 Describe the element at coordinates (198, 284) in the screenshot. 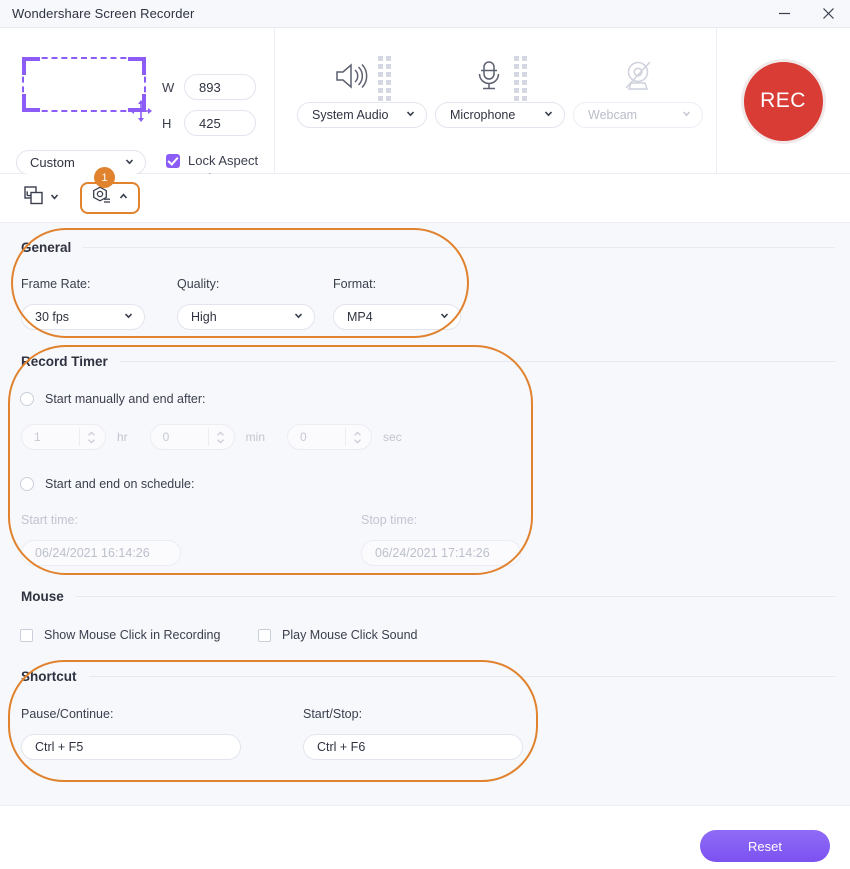

I see `quality-label: Quality:` at that location.